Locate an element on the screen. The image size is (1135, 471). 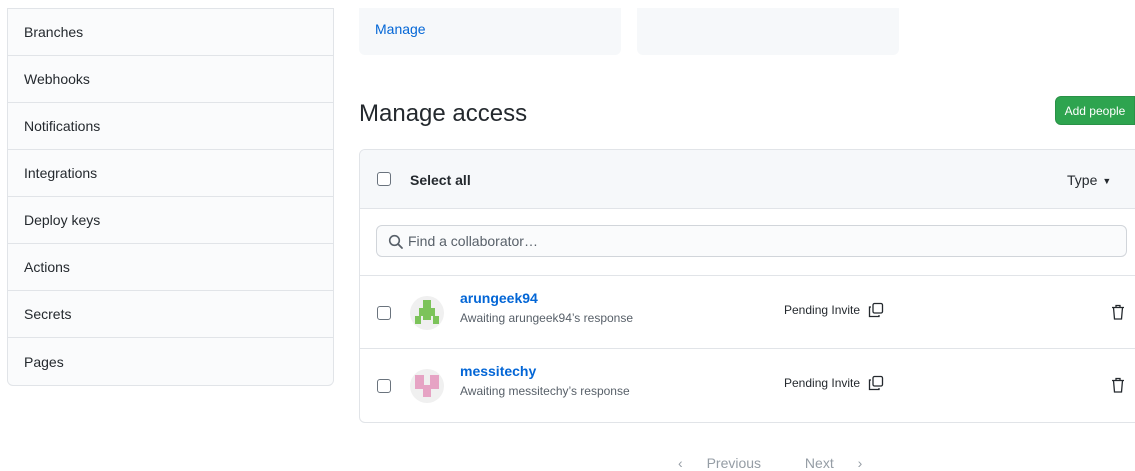
access-summary-card-secondary is located at coordinates (768, 31).